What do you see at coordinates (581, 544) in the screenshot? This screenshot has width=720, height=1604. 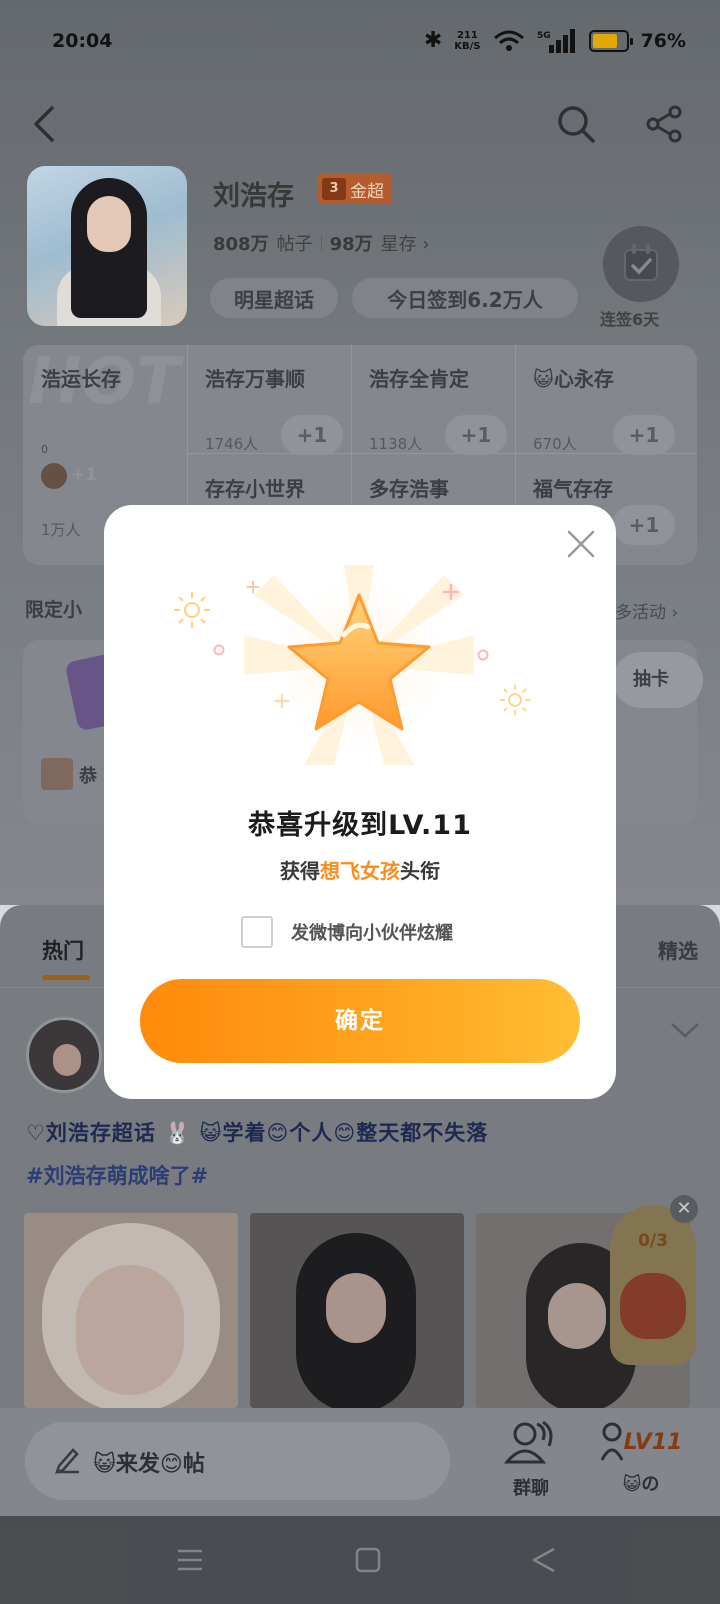 I see `close-icon` at bounding box center [581, 544].